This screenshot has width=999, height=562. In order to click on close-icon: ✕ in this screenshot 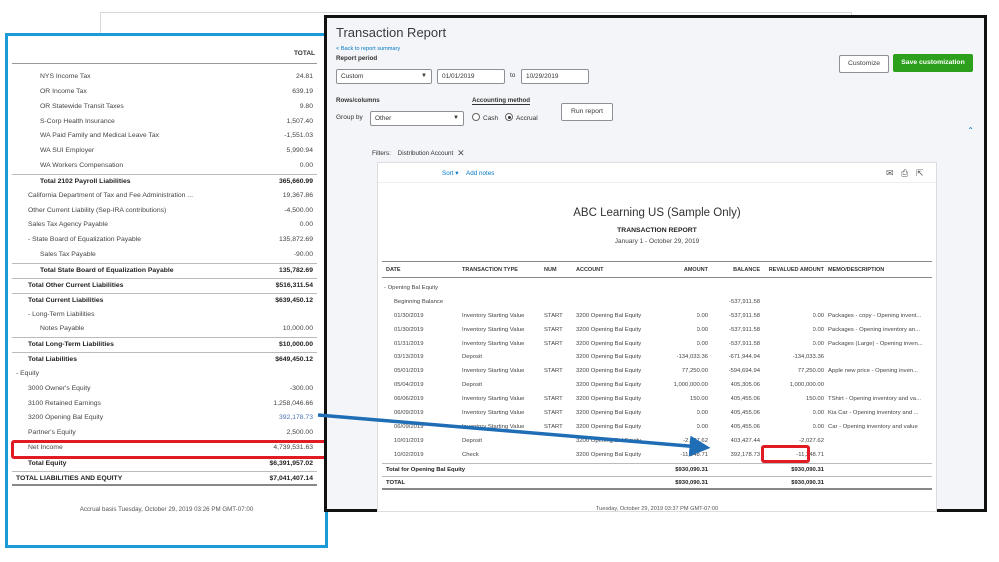, I will do `click(461, 153)`.